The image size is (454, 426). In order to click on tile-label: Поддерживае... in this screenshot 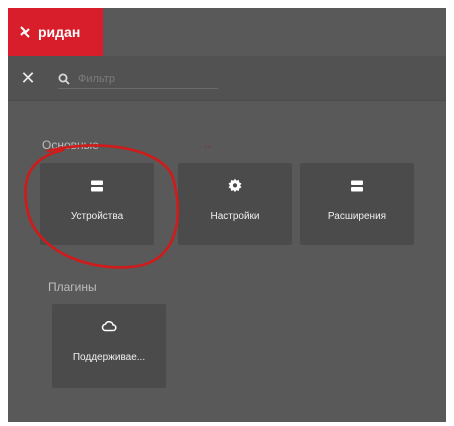, I will do `click(109, 357)`.